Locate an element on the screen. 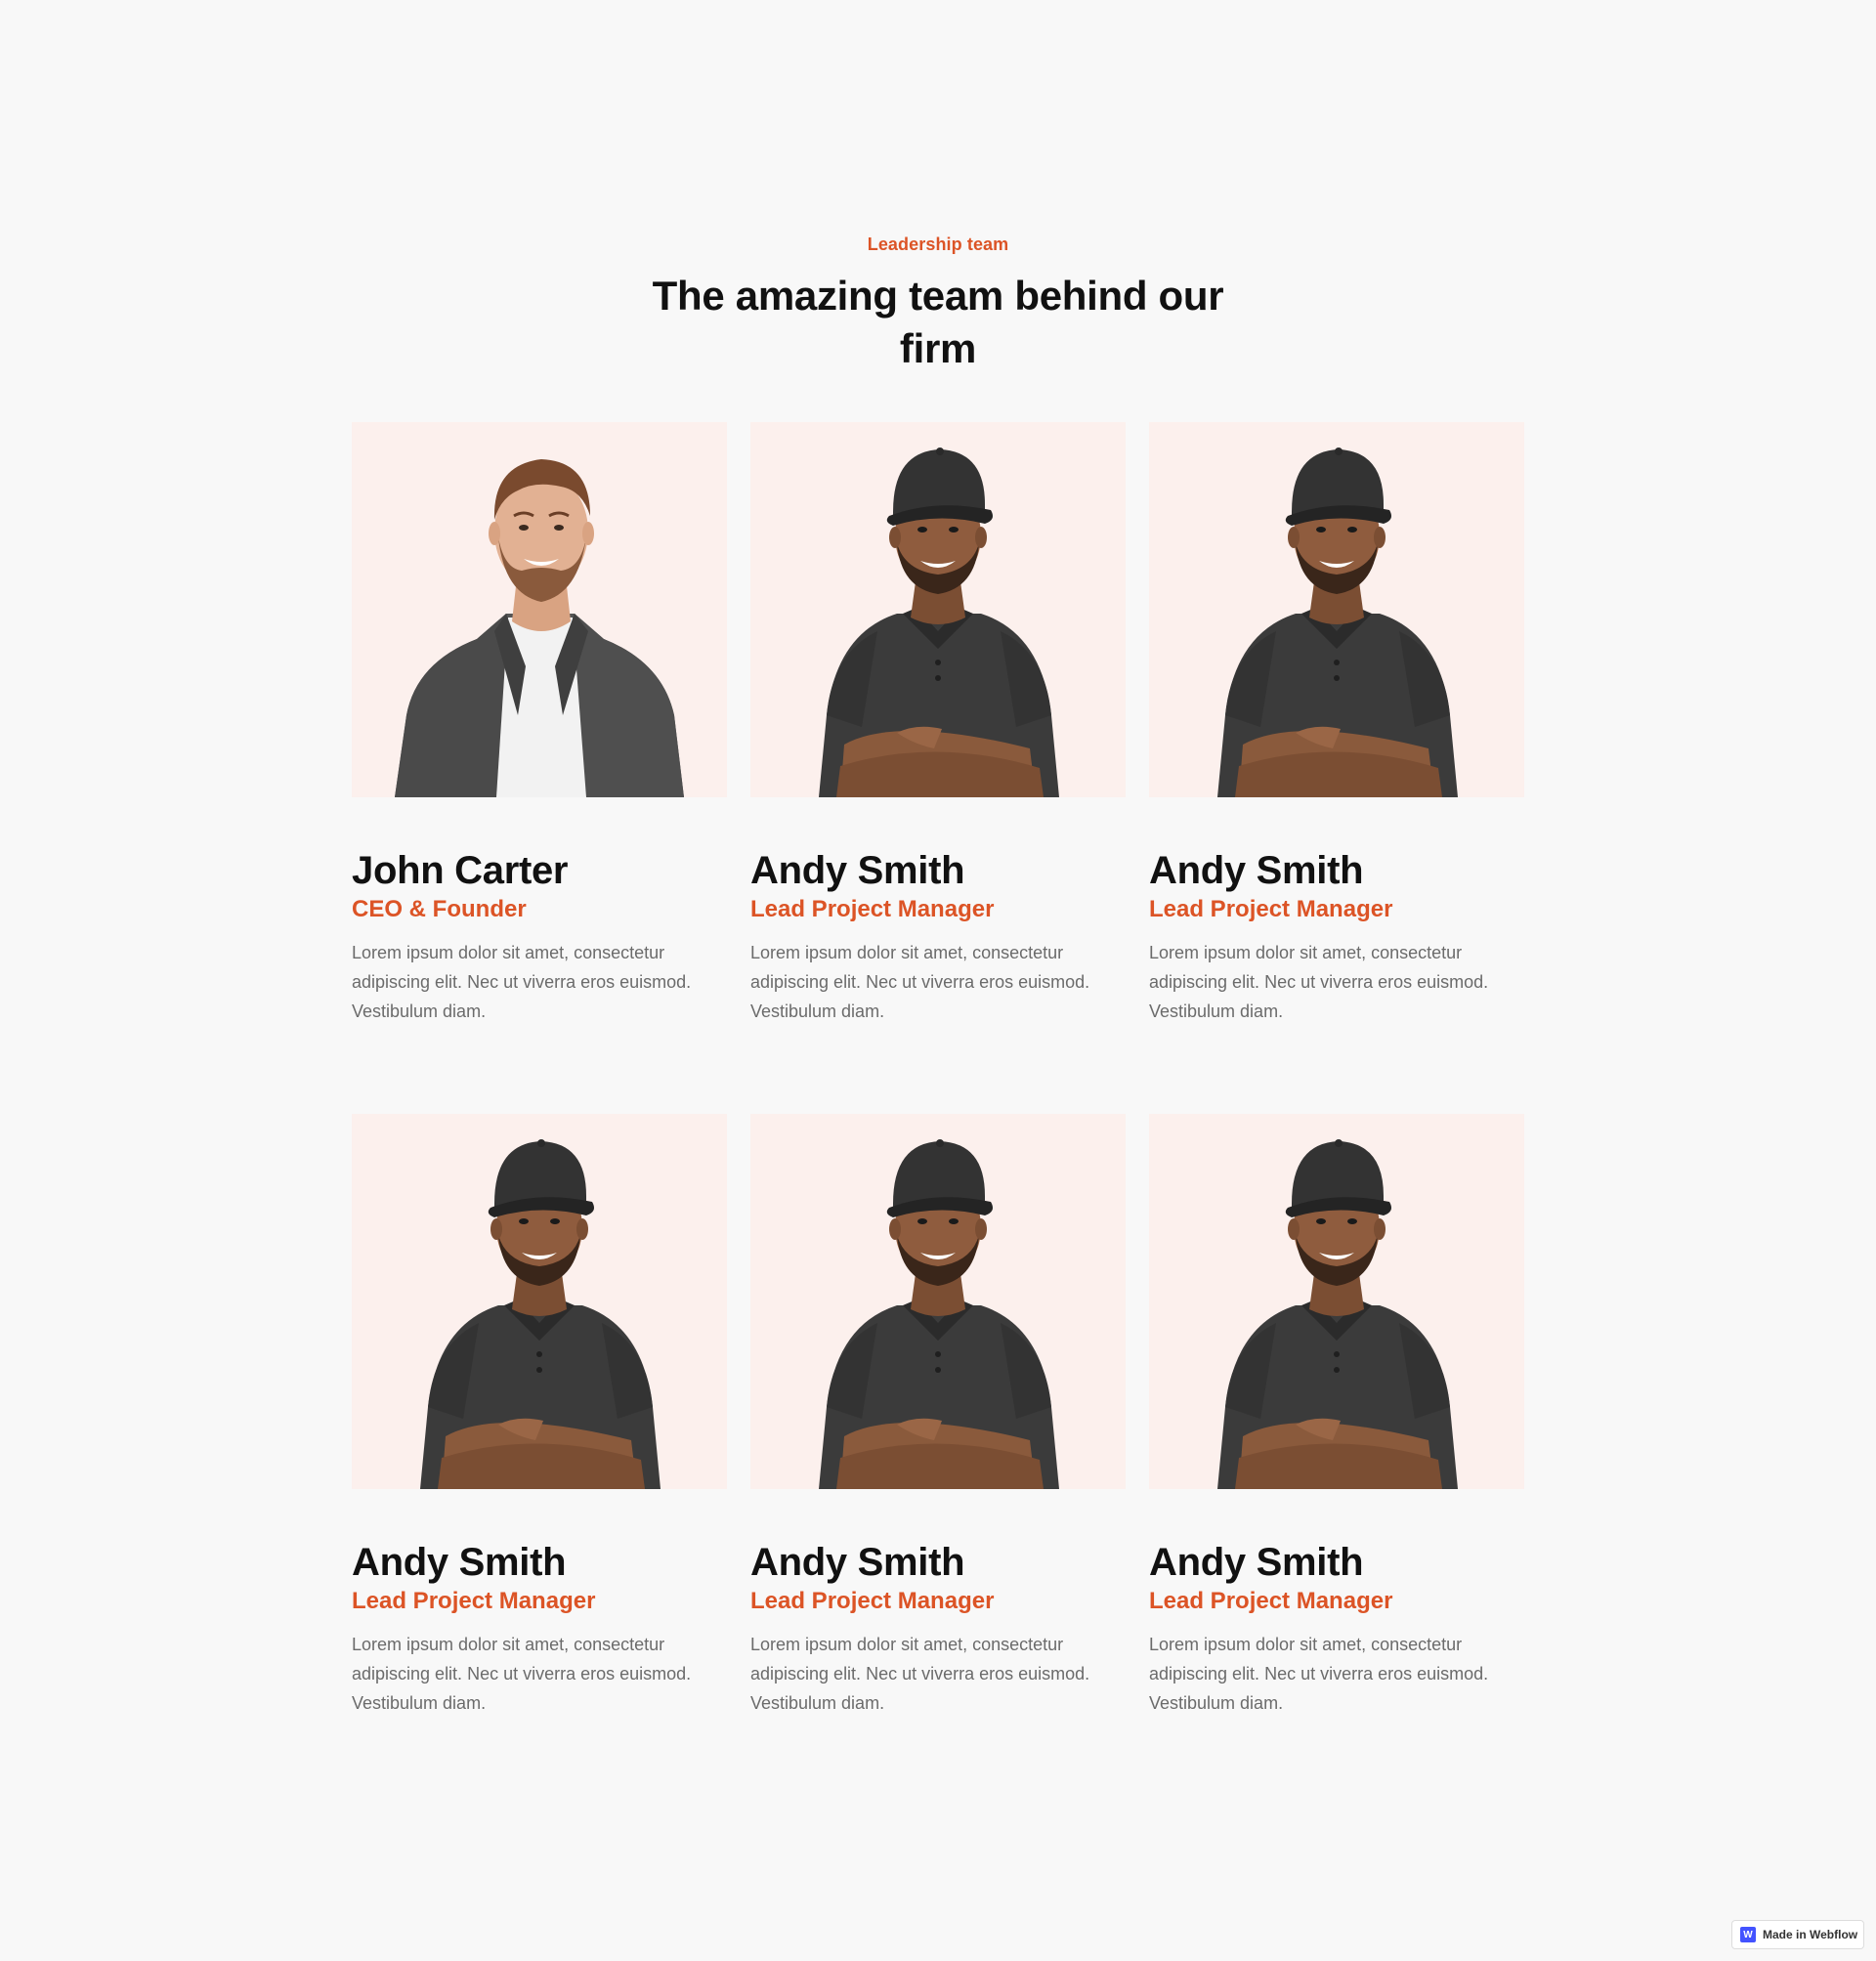 The width and height of the screenshot is (1876, 1961). webflow-logo-icon: W is located at coordinates (1748, 1935).